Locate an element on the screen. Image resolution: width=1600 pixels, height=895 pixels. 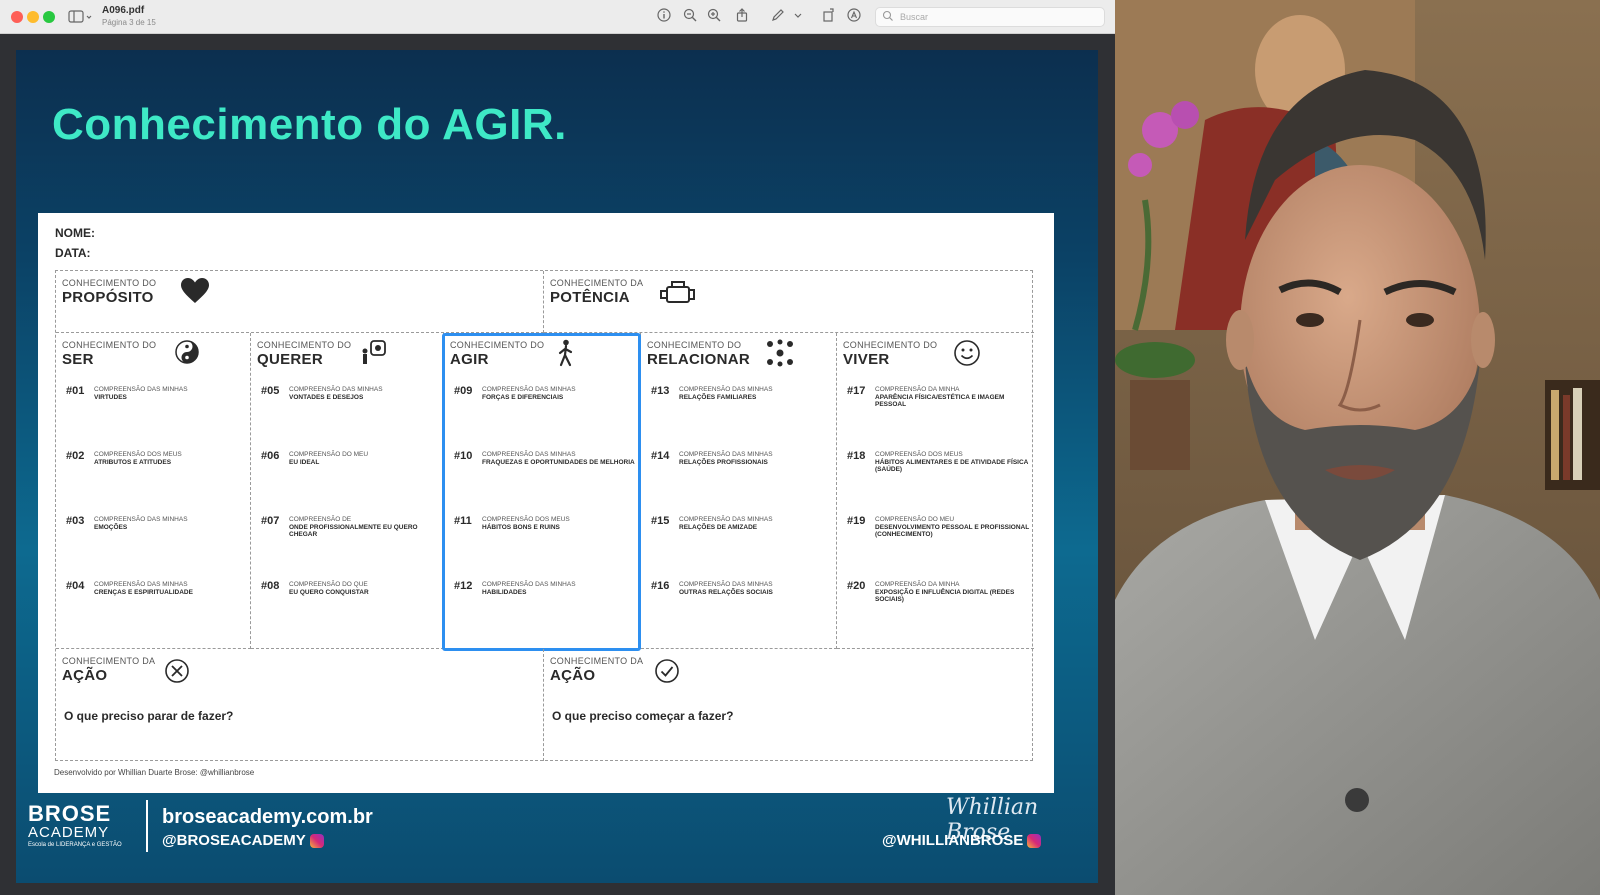
date-label: DATA: is located at coordinates (73, 253).